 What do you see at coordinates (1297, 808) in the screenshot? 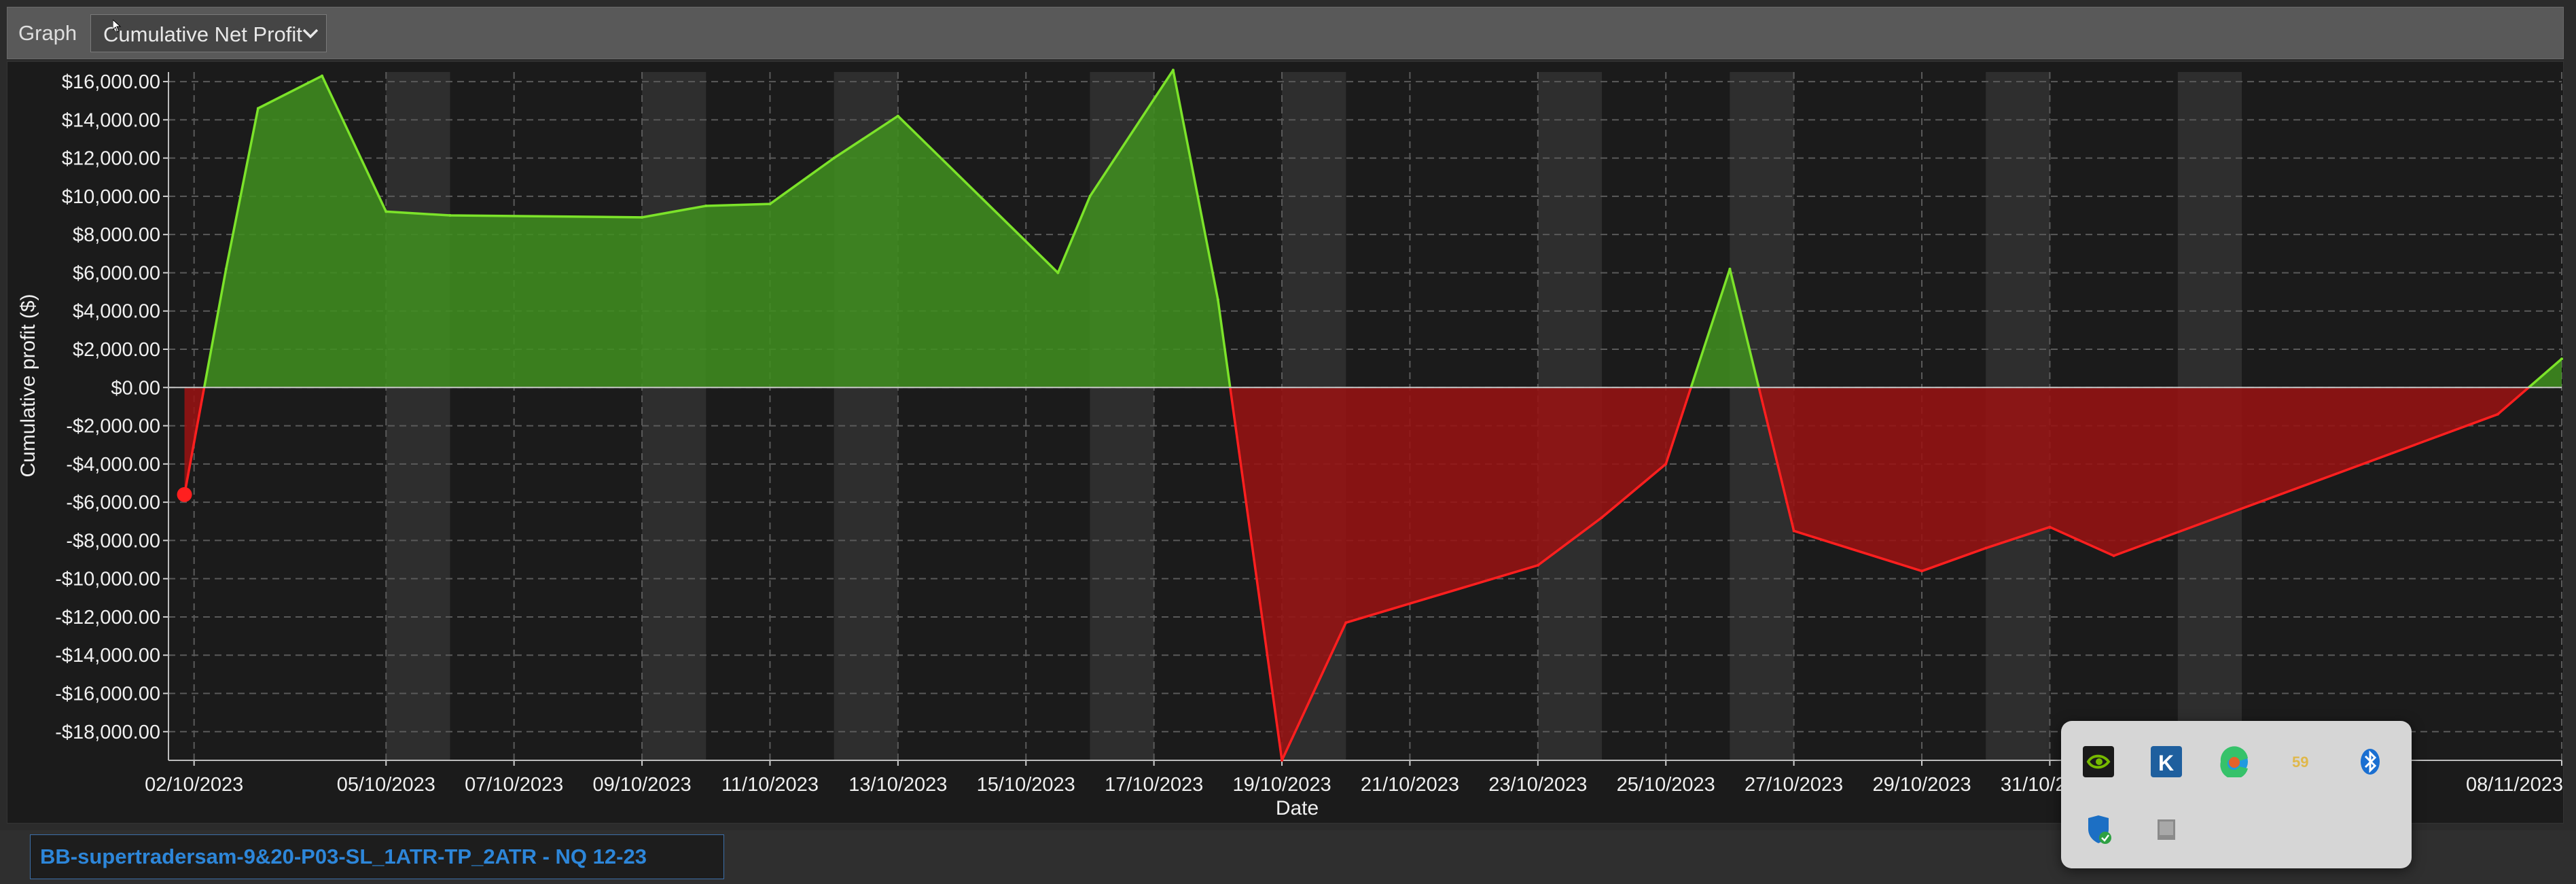
I see `x-axis-title: Date` at bounding box center [1297, 808].